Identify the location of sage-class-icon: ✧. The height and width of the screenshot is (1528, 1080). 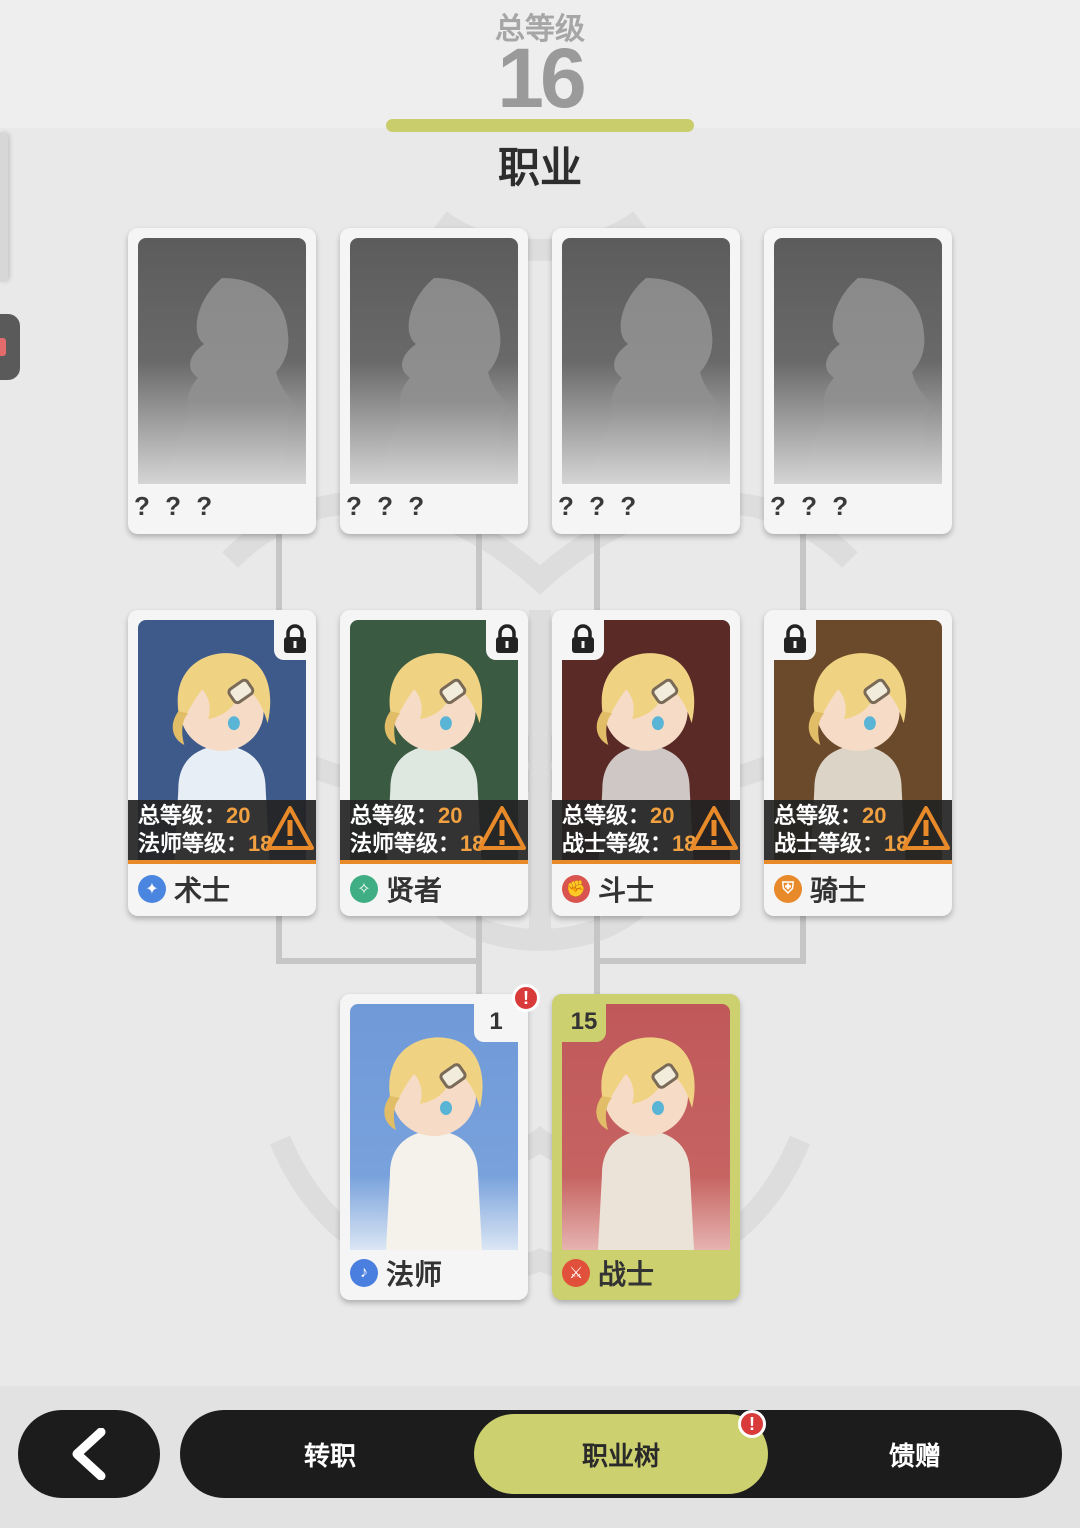
(364, 889).